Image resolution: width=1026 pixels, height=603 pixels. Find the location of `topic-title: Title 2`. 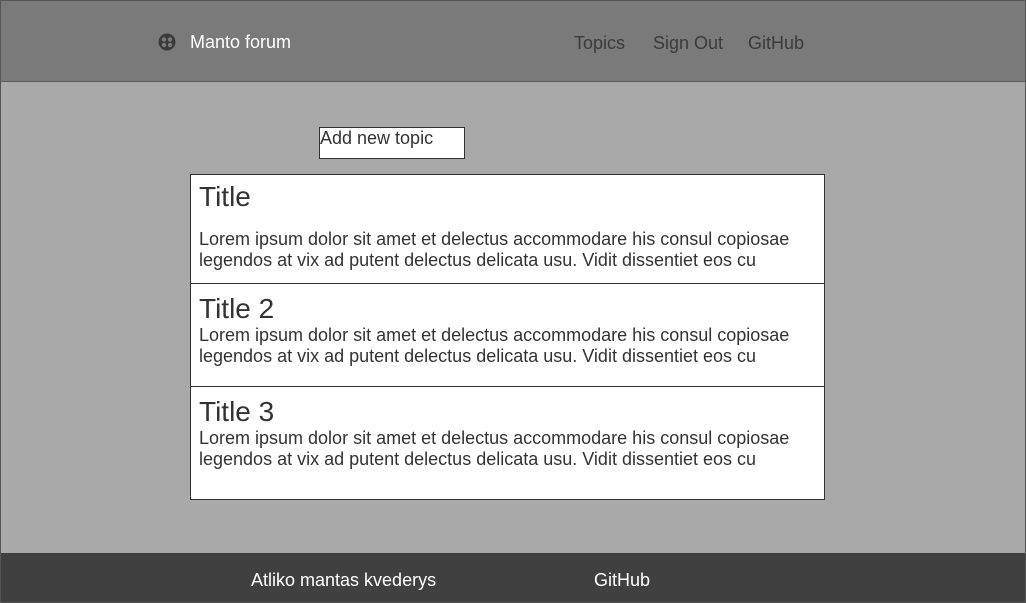

topic-title: Title 2 is located at coordinates (237, 308).